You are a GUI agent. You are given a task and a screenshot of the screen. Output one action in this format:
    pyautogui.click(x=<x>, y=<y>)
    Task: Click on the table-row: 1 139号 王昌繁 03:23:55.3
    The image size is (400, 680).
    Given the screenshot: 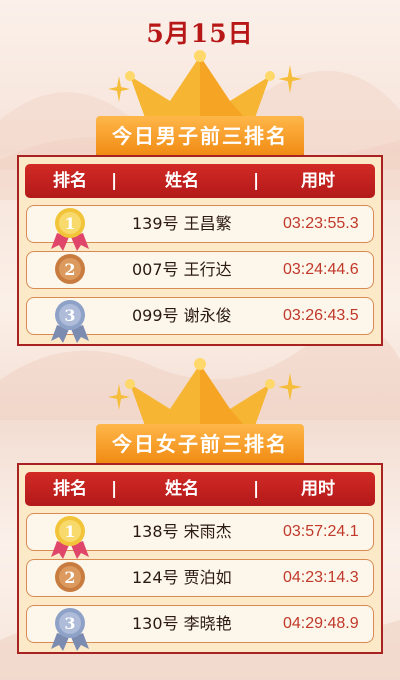 What is the action you would take?
    pyautogui.click(x=200, y=228)
    